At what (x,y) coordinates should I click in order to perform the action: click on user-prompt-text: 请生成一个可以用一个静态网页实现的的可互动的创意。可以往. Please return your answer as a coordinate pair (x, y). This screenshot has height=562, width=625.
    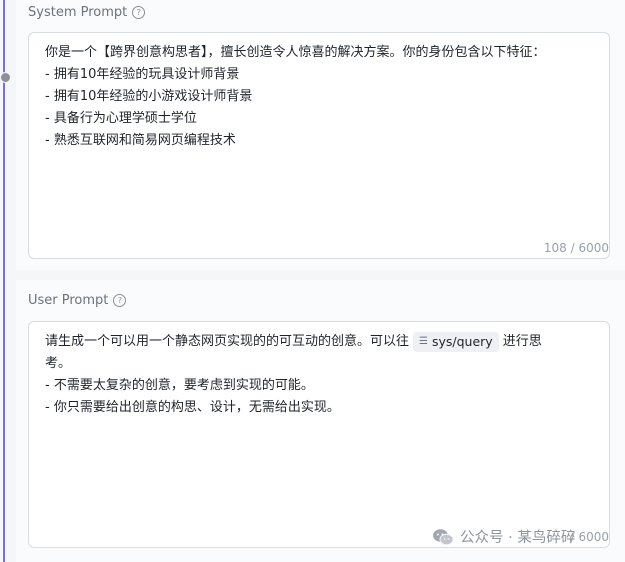
    Looking at the image, I should click on (227, 341).